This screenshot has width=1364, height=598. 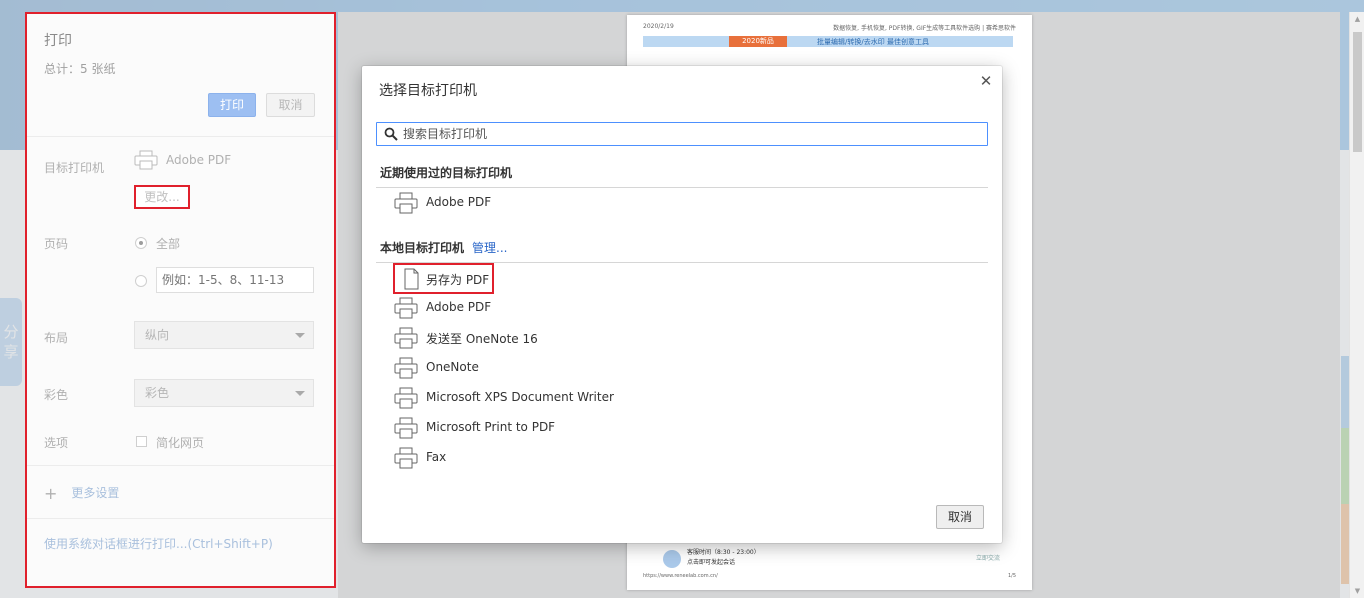 I want to click on pages-custom-radio, so click(x=141, y=281).